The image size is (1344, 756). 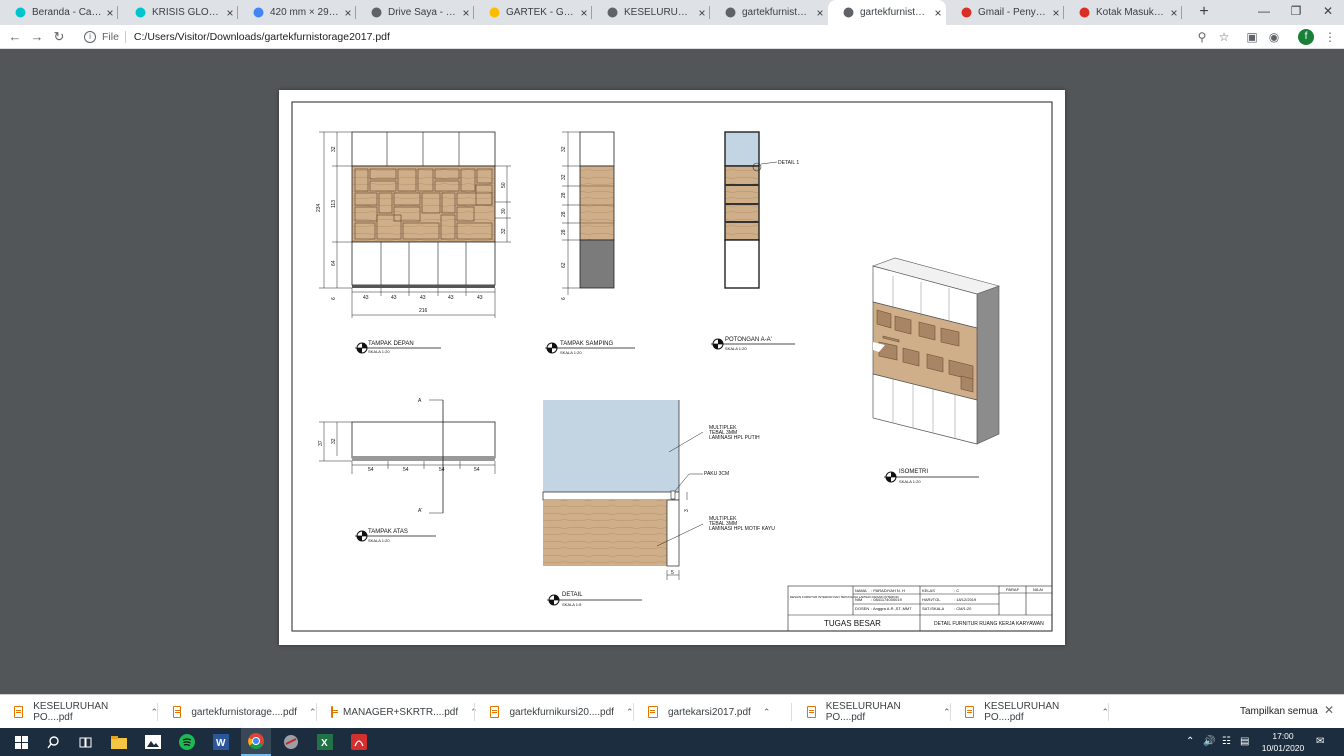 What do you see at coordinates (291, 742) in the screenshot?
I see `app-icon` at bounding box center [291, 742].